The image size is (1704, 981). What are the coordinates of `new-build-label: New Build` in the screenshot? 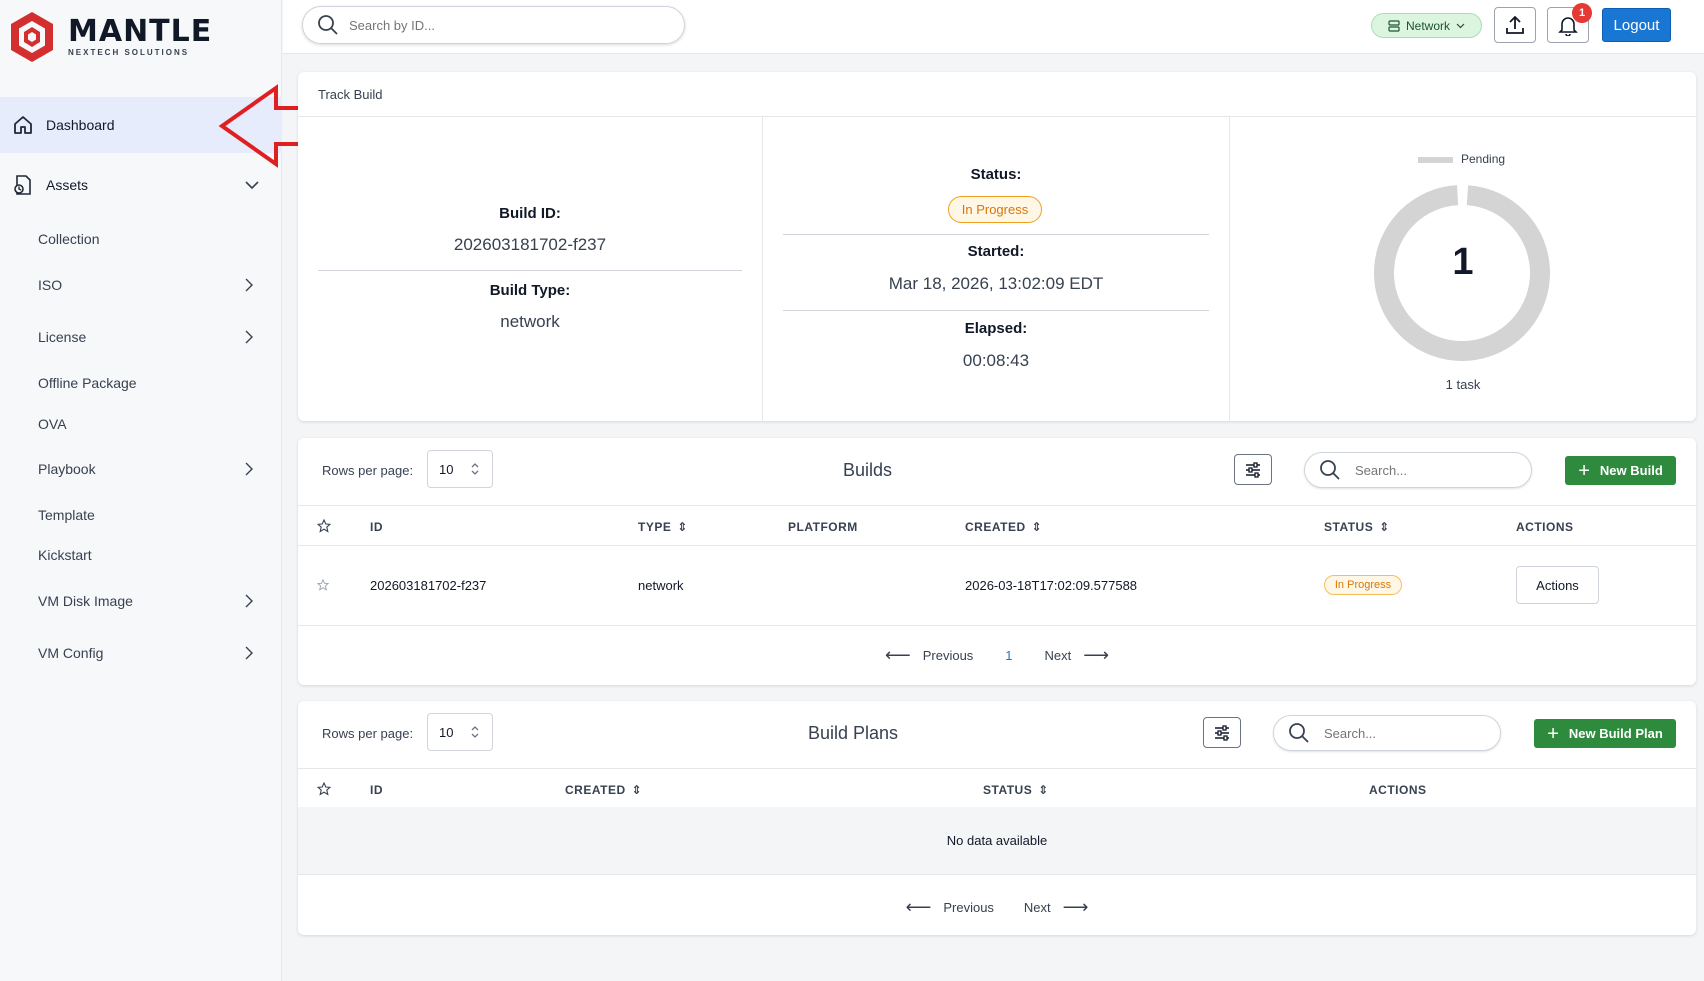 It's located at (1631, 470).